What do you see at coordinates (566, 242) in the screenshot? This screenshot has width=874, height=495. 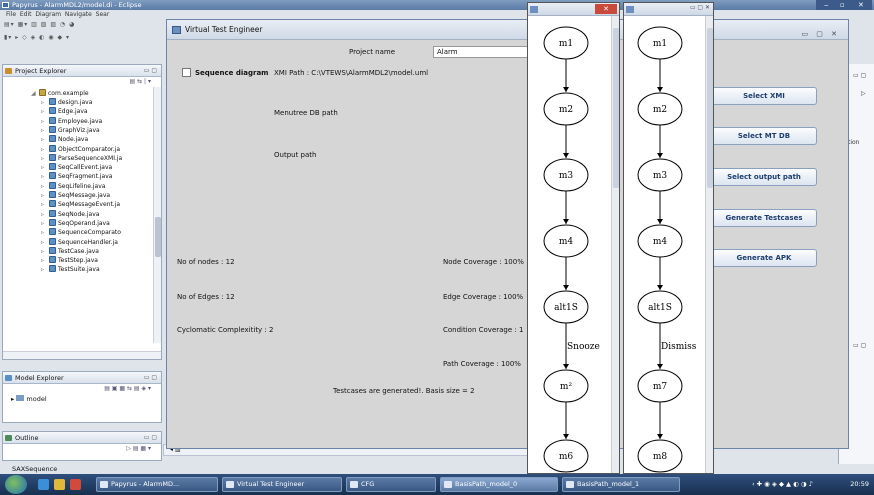 I see `cfg-node-label: m4` at bounding box center [566, 242].